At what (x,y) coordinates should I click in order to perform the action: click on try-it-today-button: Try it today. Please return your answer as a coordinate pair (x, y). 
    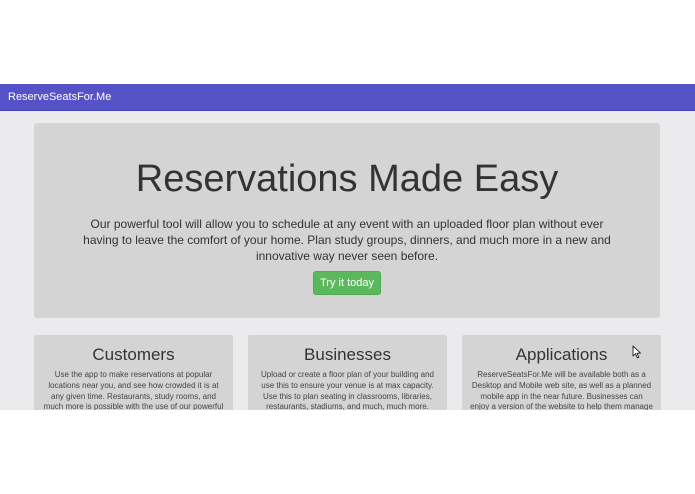
    Looking at the image, I should click on (347, 283).